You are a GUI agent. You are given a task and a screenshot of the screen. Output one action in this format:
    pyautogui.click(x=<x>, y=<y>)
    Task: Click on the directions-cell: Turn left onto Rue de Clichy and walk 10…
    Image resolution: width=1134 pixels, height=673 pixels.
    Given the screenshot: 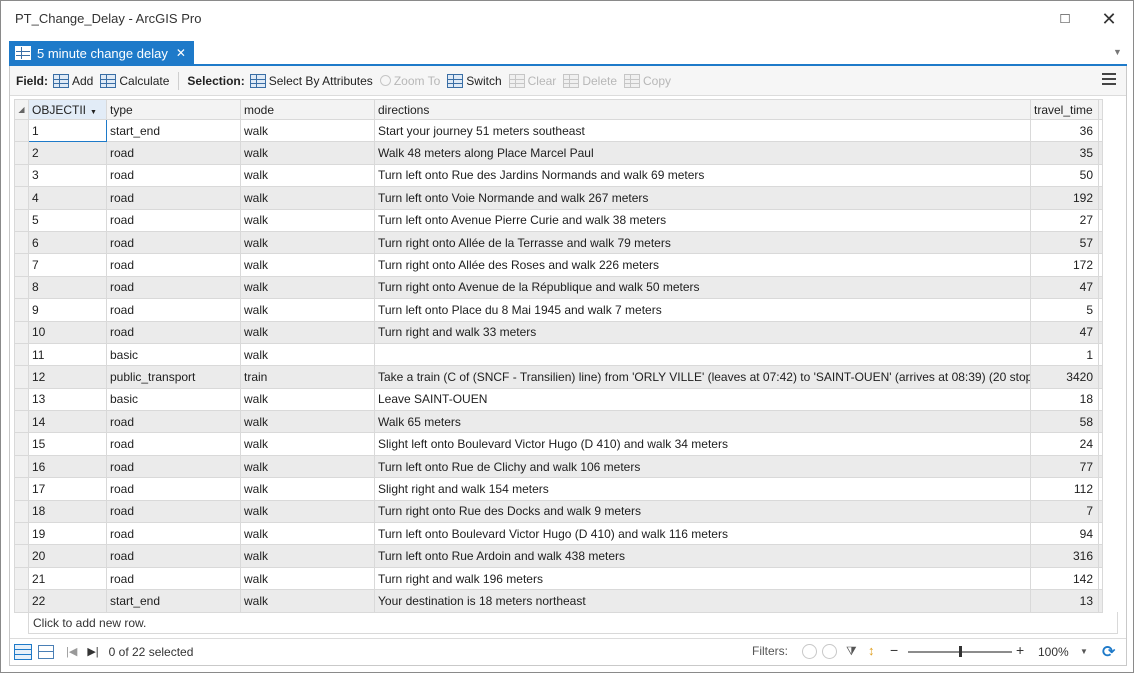 What is the action you would take?
    pyautogui.click(x=702, y=466)
    